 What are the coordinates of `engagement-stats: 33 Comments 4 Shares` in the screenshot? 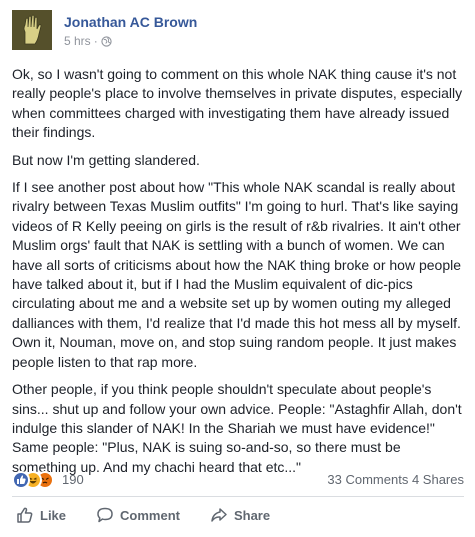 It's located at (395, 479).